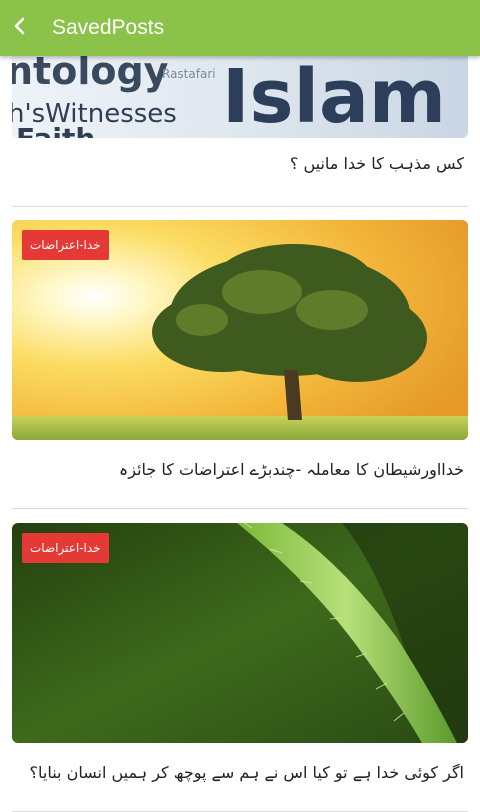  Describe the element at coordinates (377, 163) in the screenshot. I see `post-title: کس مذہب کا خدا مانیں ؟` at that location.